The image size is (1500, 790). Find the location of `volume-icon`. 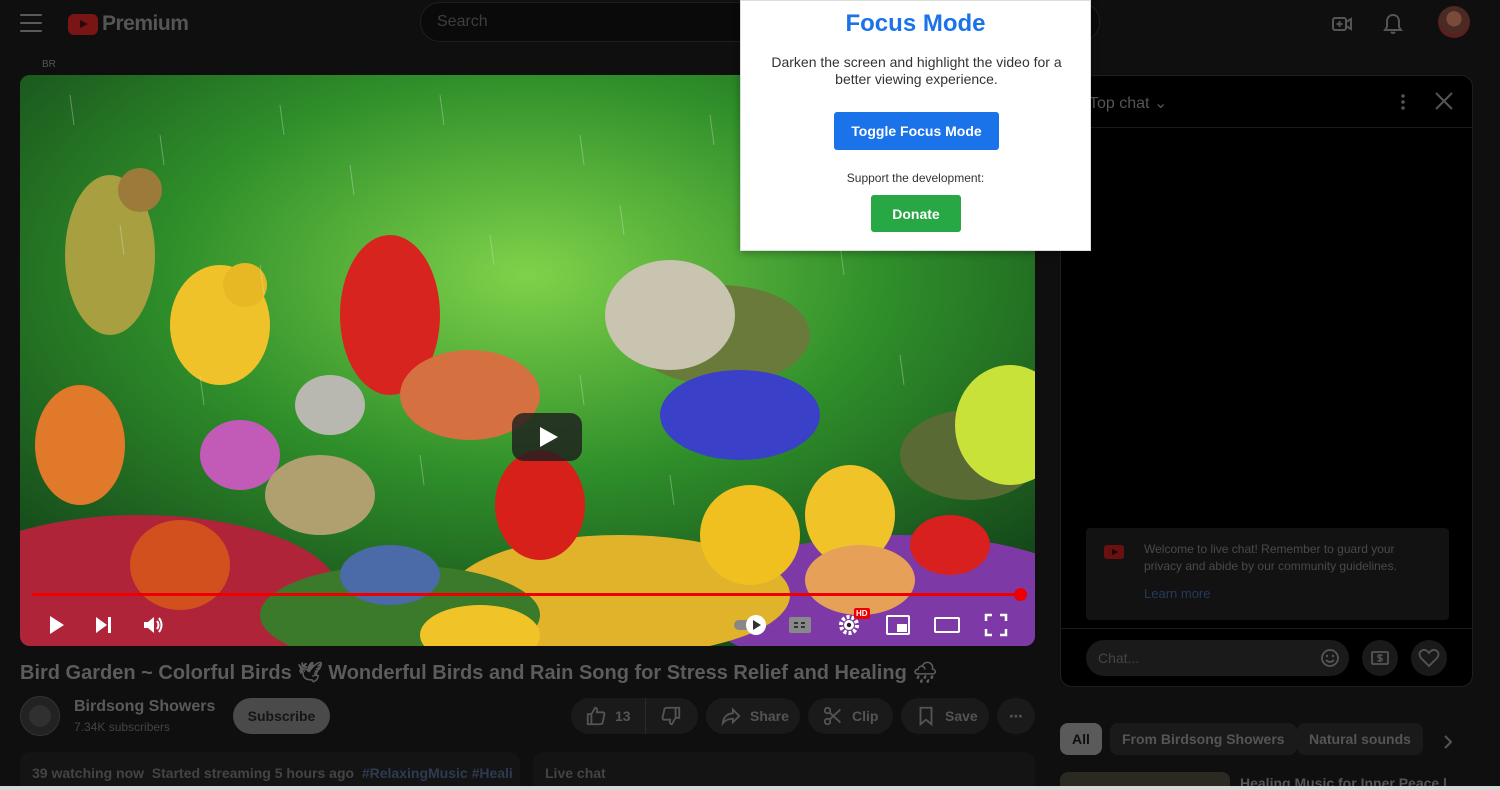

volume-icon is located at coordinates (153, 625).